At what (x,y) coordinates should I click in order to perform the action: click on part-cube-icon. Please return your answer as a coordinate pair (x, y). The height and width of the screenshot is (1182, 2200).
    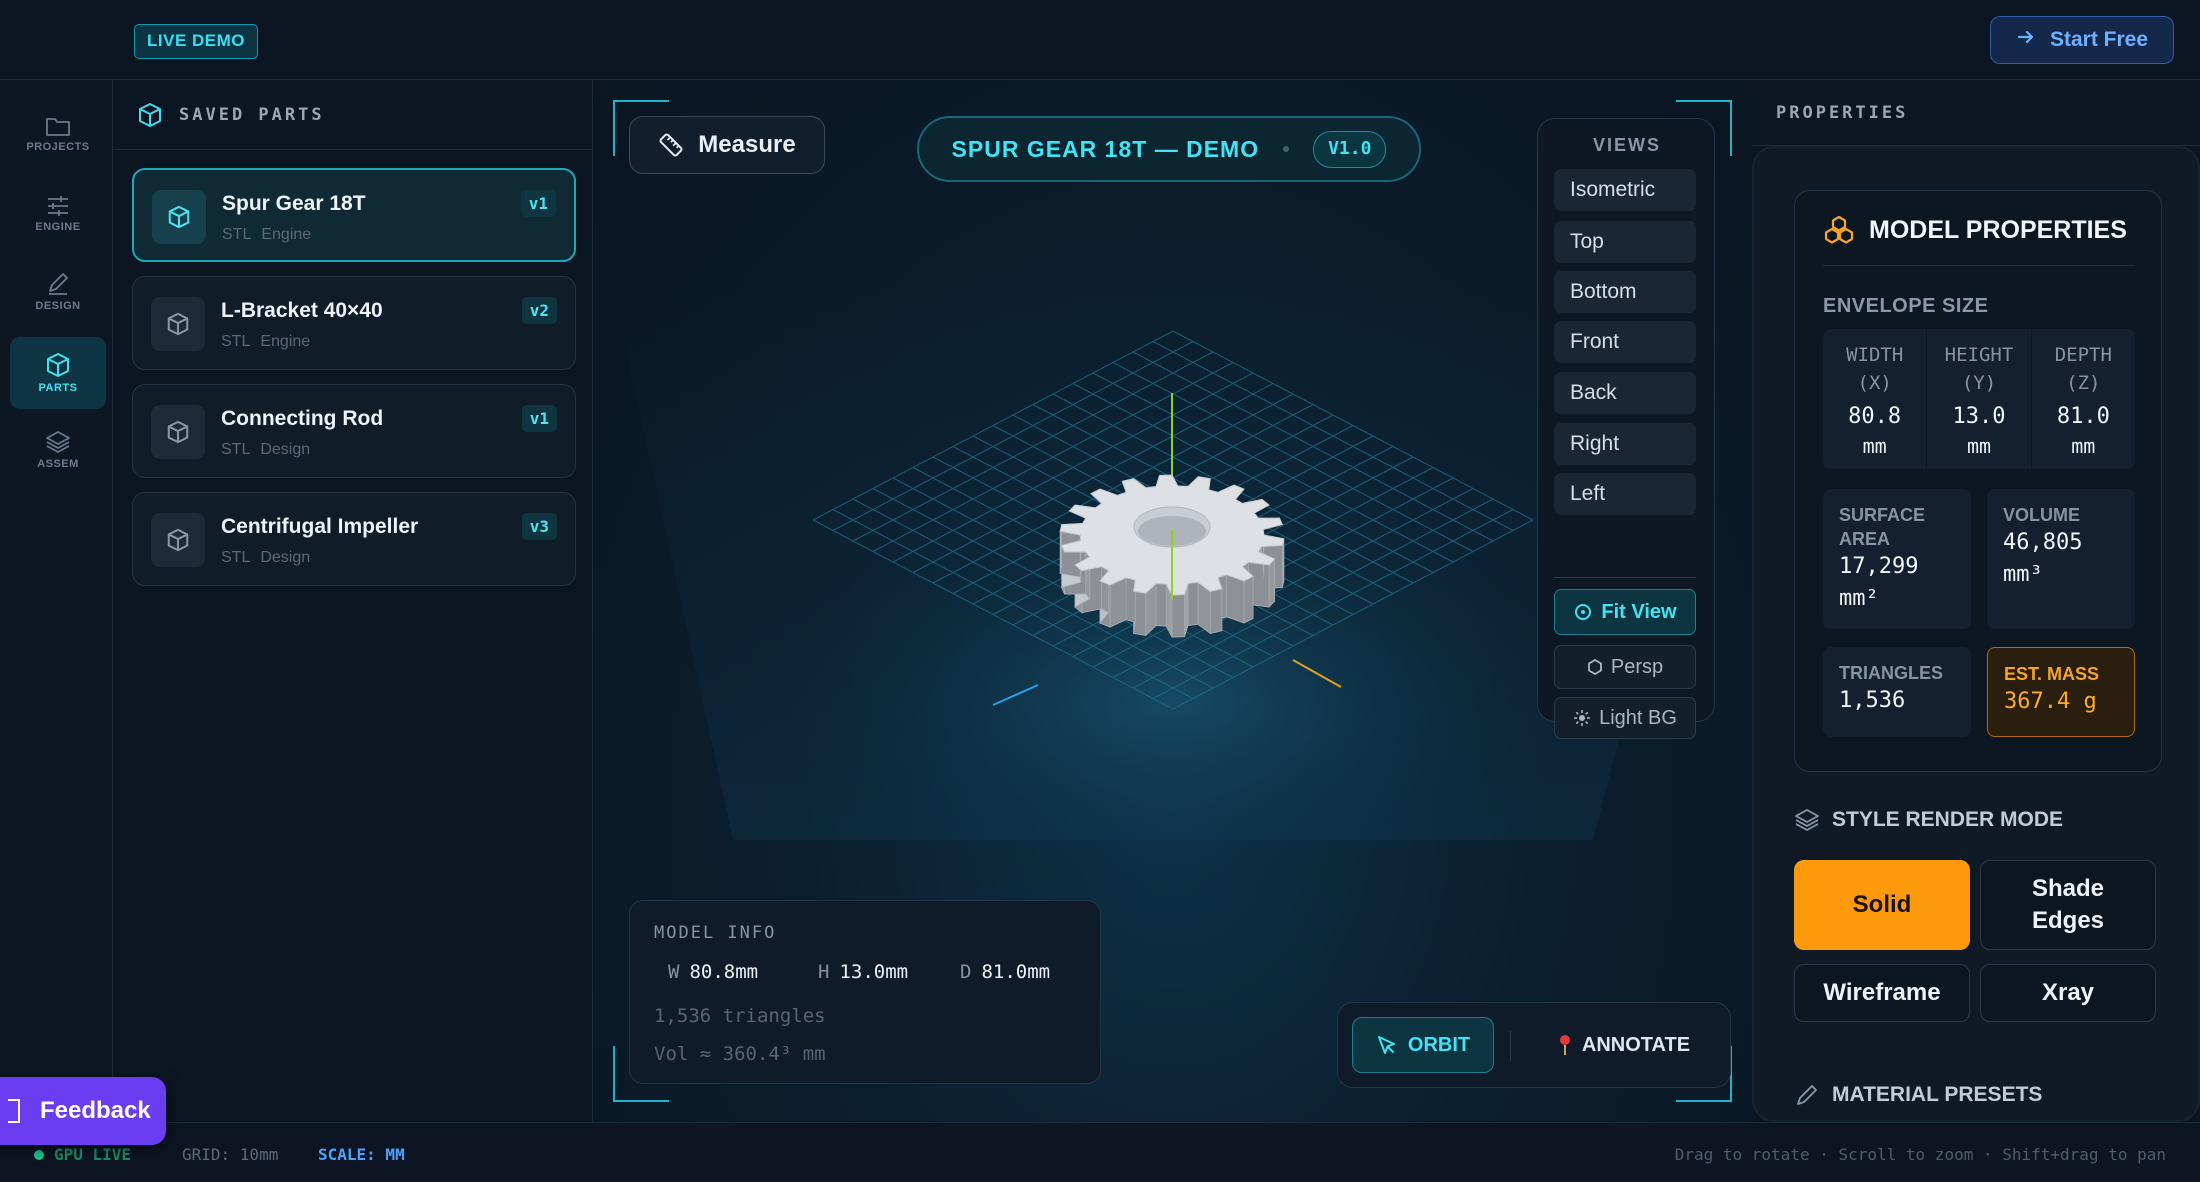
    Looking at the image, I should click on (178, 324).